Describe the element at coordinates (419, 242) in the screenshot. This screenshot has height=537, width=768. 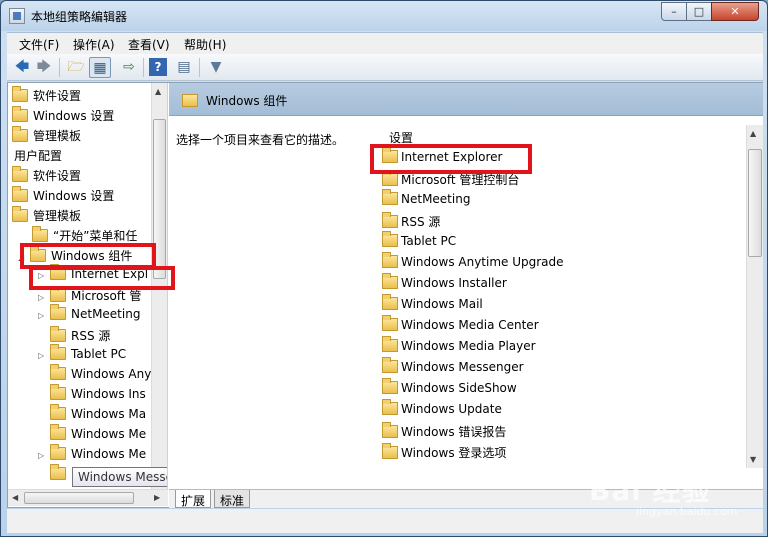
I see `list-item: Tablet PC` at that location.